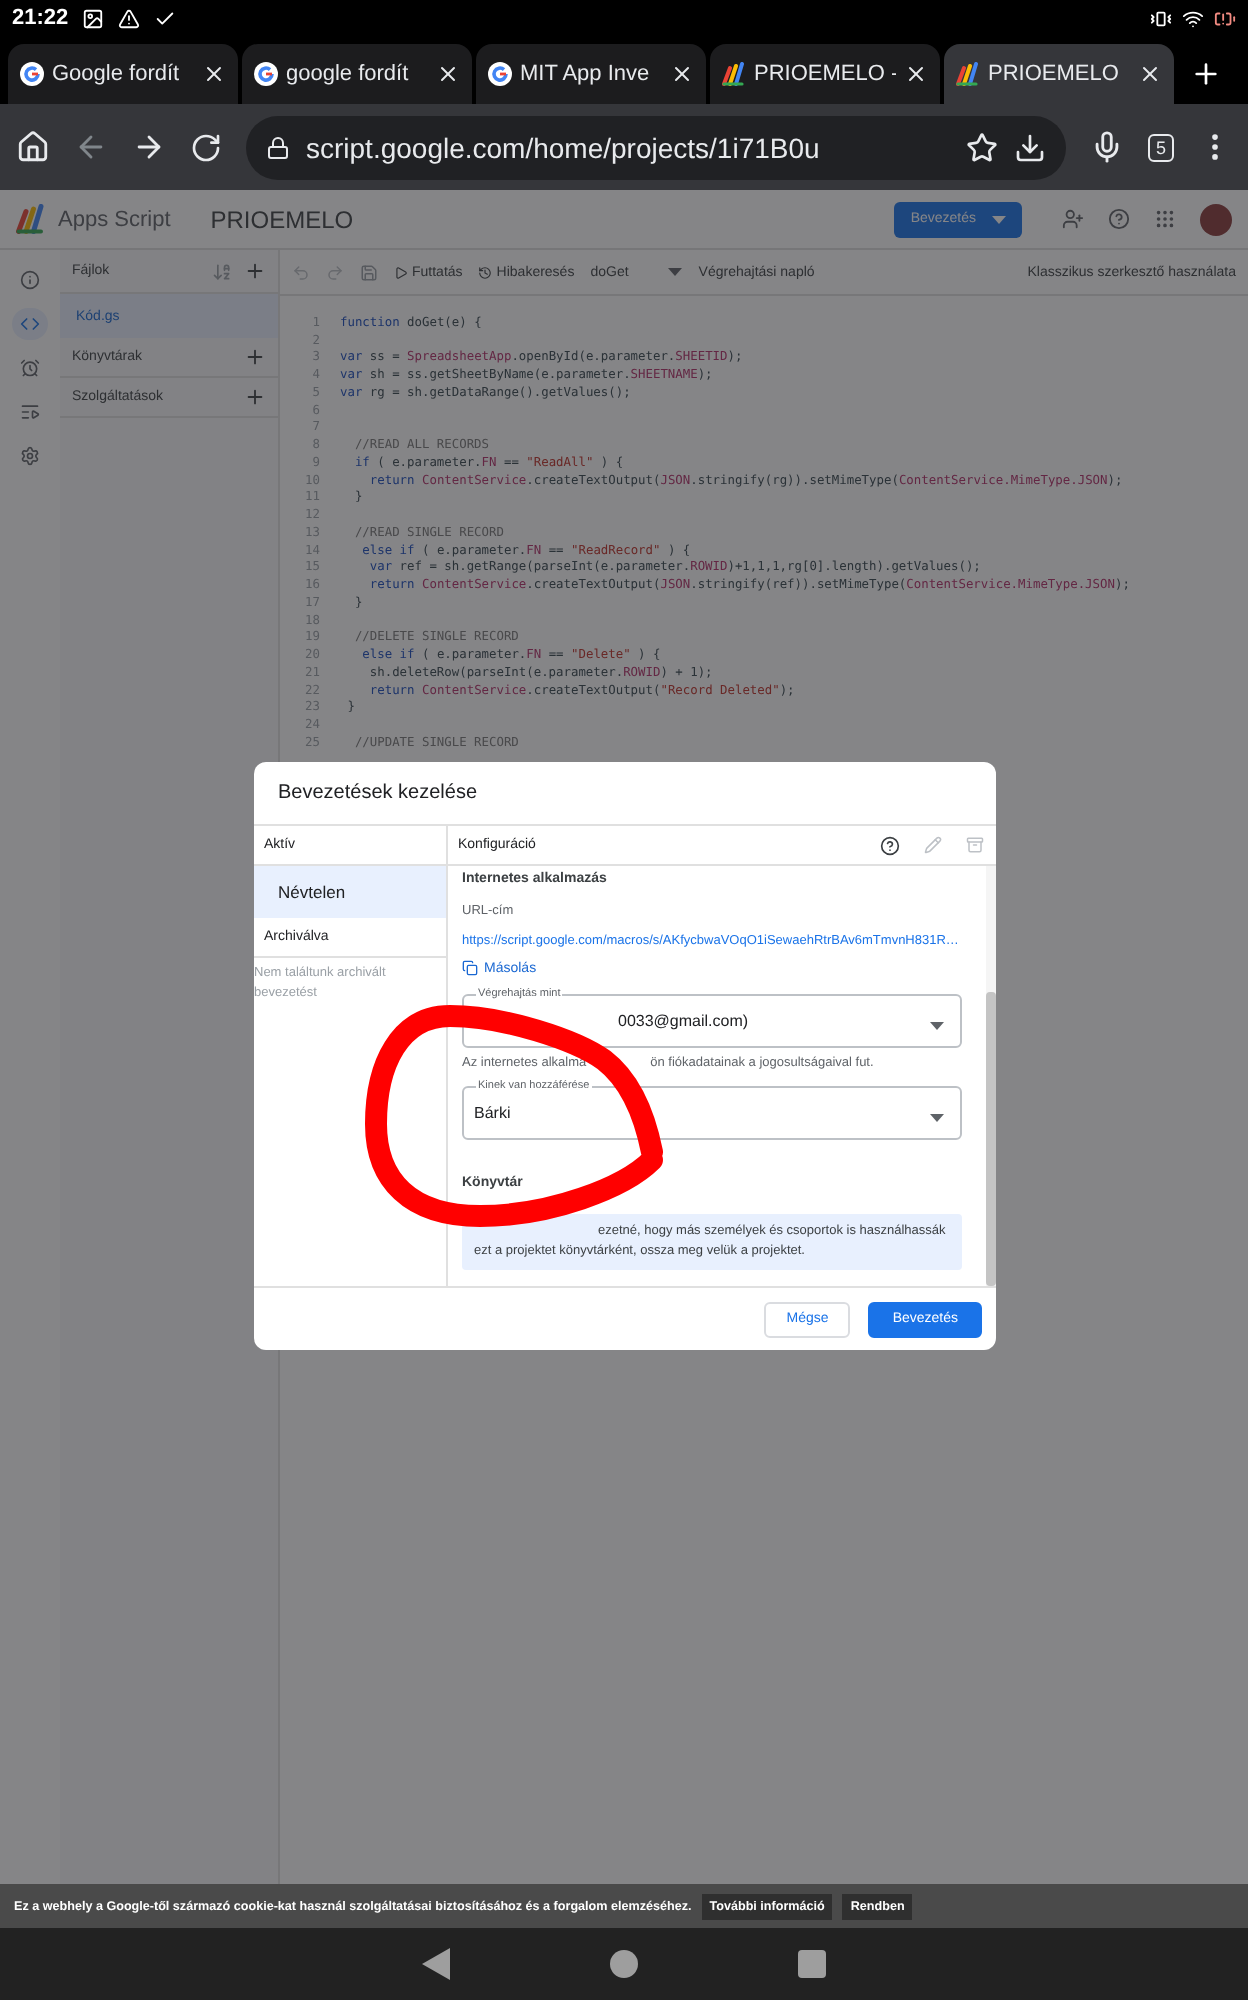 This screenshot has height=2000, width=1248. I want to click on history-icon, so click(485, 272).